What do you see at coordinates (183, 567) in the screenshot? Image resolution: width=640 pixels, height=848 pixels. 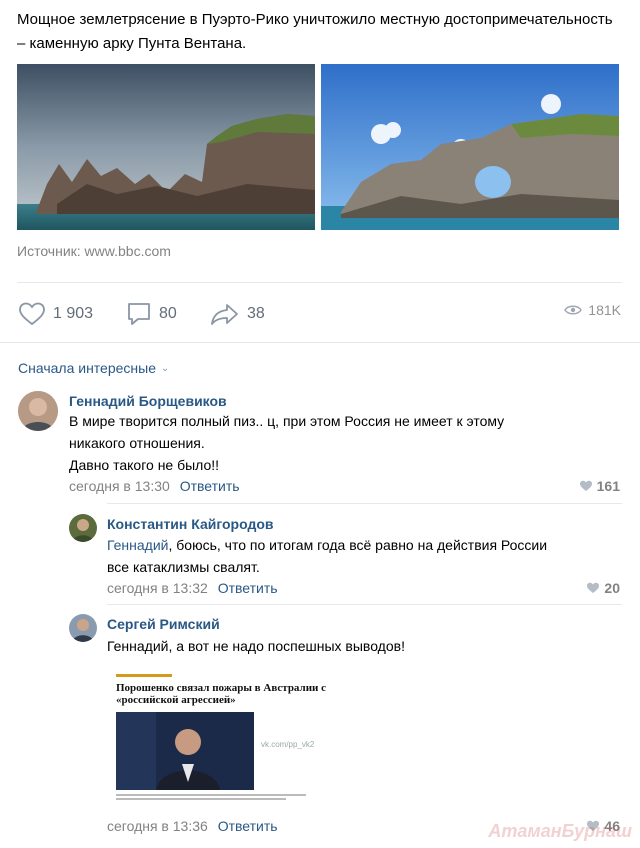 I see `comment-text-line: все катаклизмы свалят.` at bounding box center [183, 567].